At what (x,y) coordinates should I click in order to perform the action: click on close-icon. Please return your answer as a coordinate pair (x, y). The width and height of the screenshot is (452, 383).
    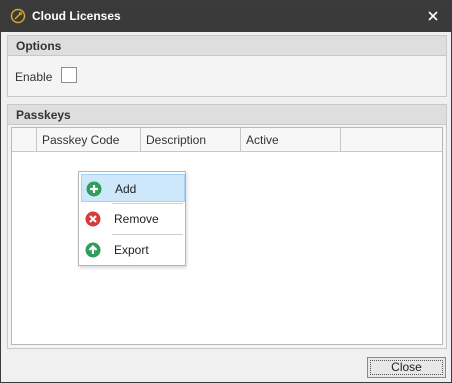
    Looking at the image, I should click on (433, 16).